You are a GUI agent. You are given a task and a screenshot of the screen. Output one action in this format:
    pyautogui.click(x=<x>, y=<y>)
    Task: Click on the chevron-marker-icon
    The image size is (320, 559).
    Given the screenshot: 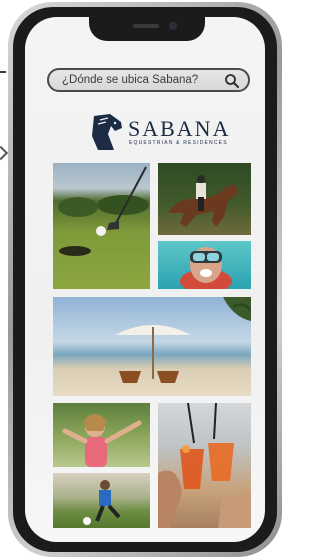 What is the action you would take?
    pyautogui.click(x=4, y=153)
    